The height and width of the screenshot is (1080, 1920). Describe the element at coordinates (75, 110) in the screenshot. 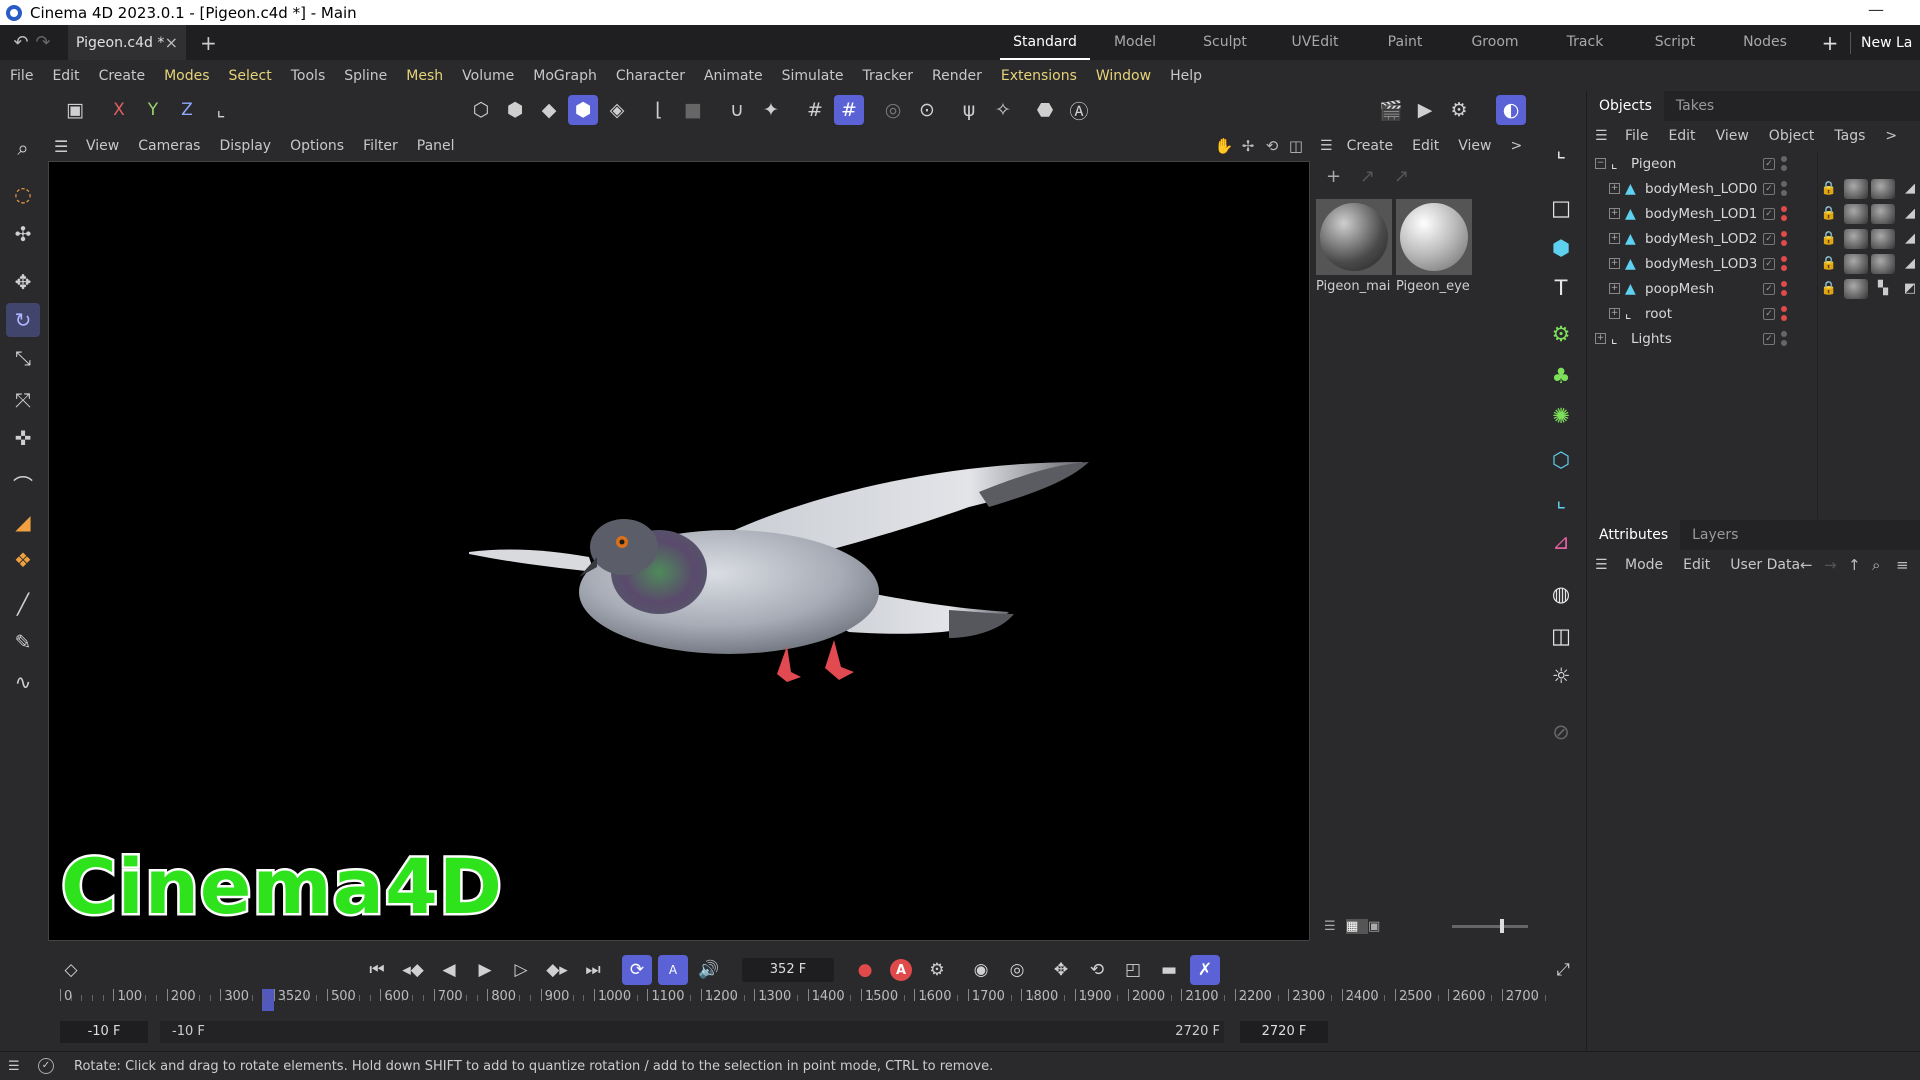

I see `clapboard-icon: ▣` at that location.